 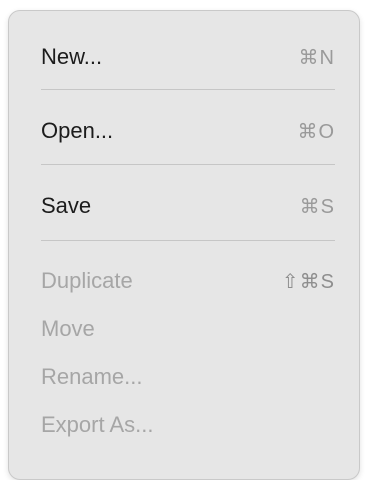 I want to click on menu-item-label: Move, so click(x=68, y=328).